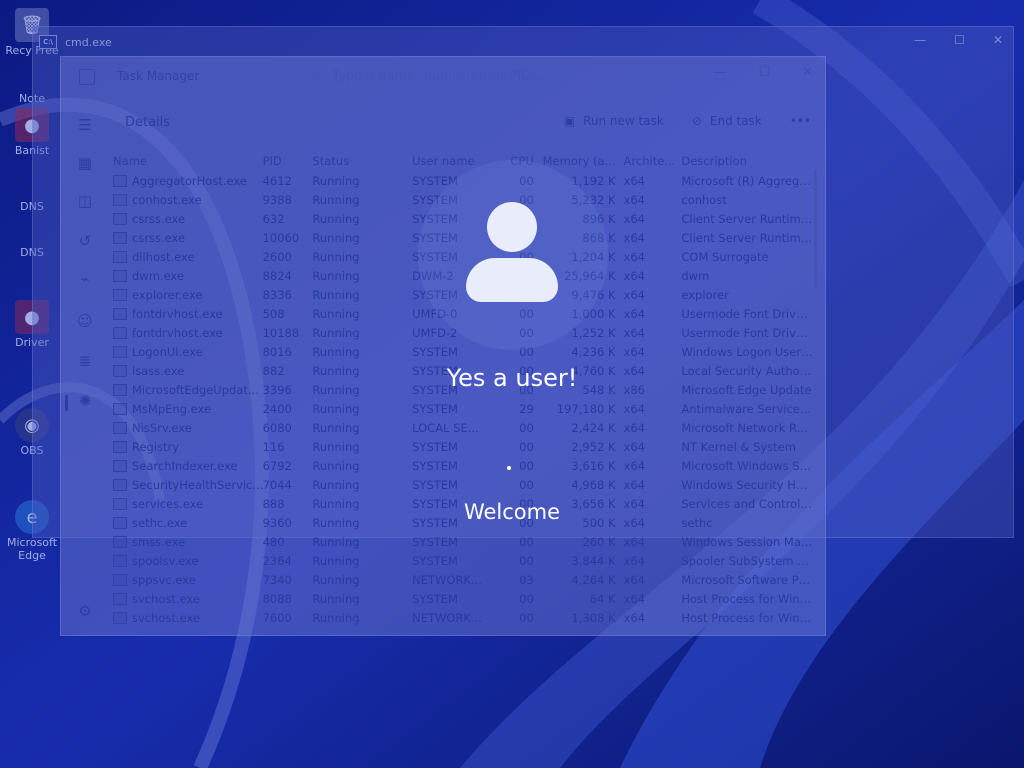 The height and width of the screenshot is (768, 1024). What do you see at coordinates (512, 280) in the screenshot?
I see `user-body-icon` at bounding box center [512, 280].